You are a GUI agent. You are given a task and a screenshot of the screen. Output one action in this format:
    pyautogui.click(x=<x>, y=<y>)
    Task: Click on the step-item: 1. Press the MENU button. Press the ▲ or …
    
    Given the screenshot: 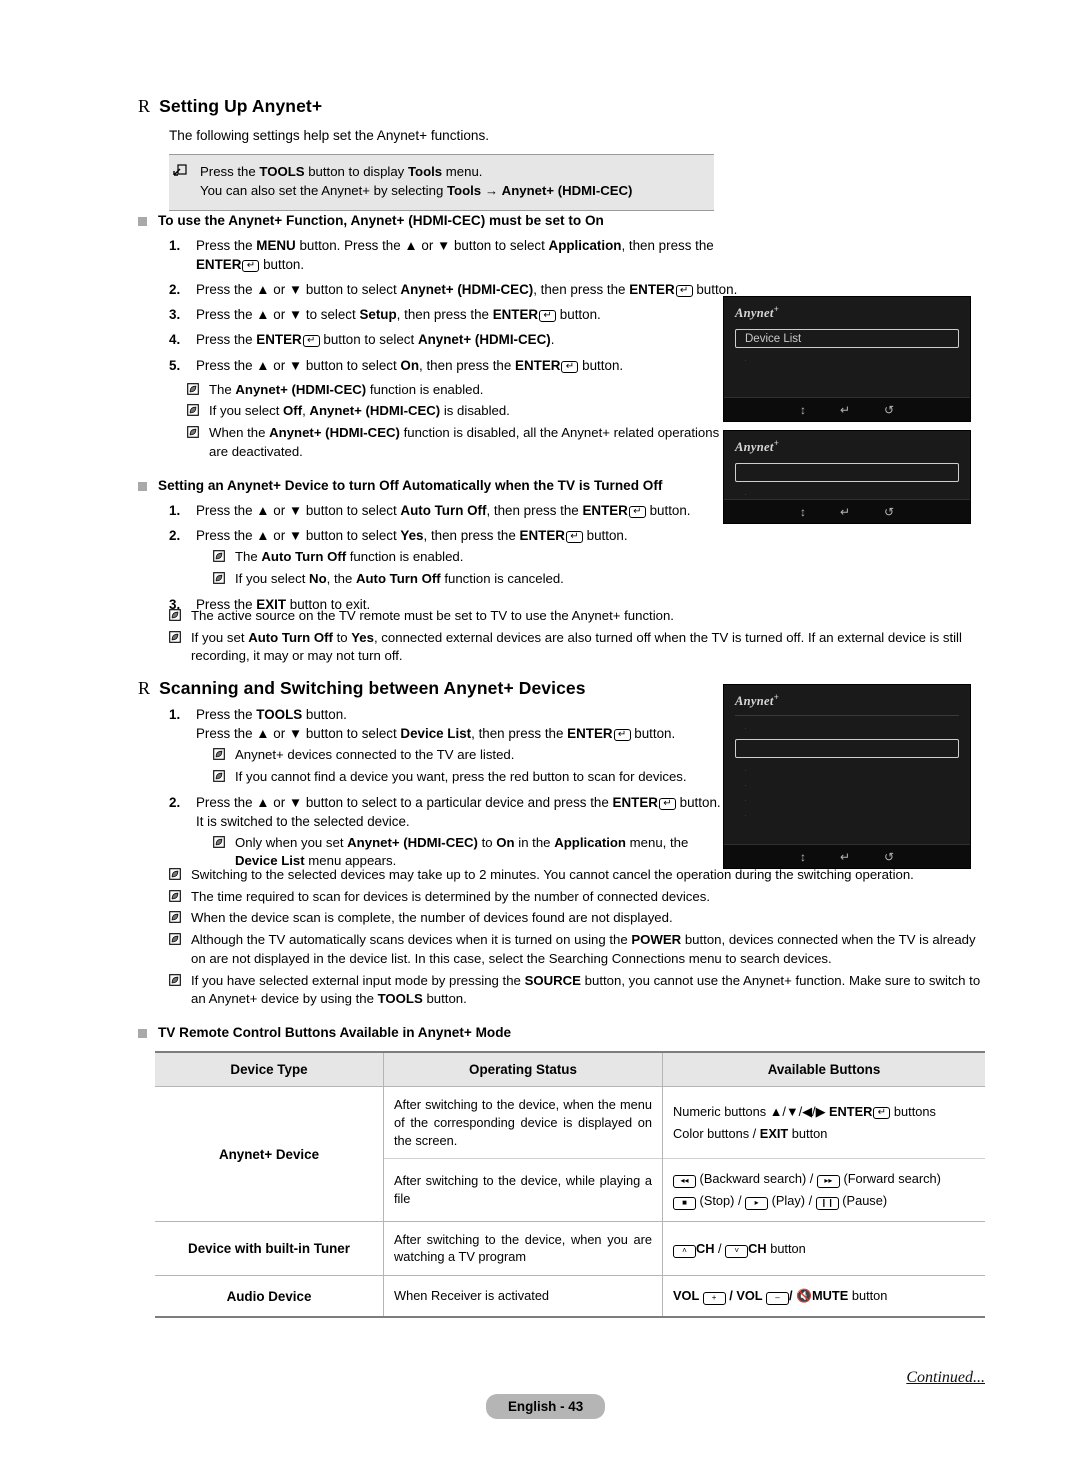 What is the action you would take?
    pyautogui.click(x=441, y=255)
    